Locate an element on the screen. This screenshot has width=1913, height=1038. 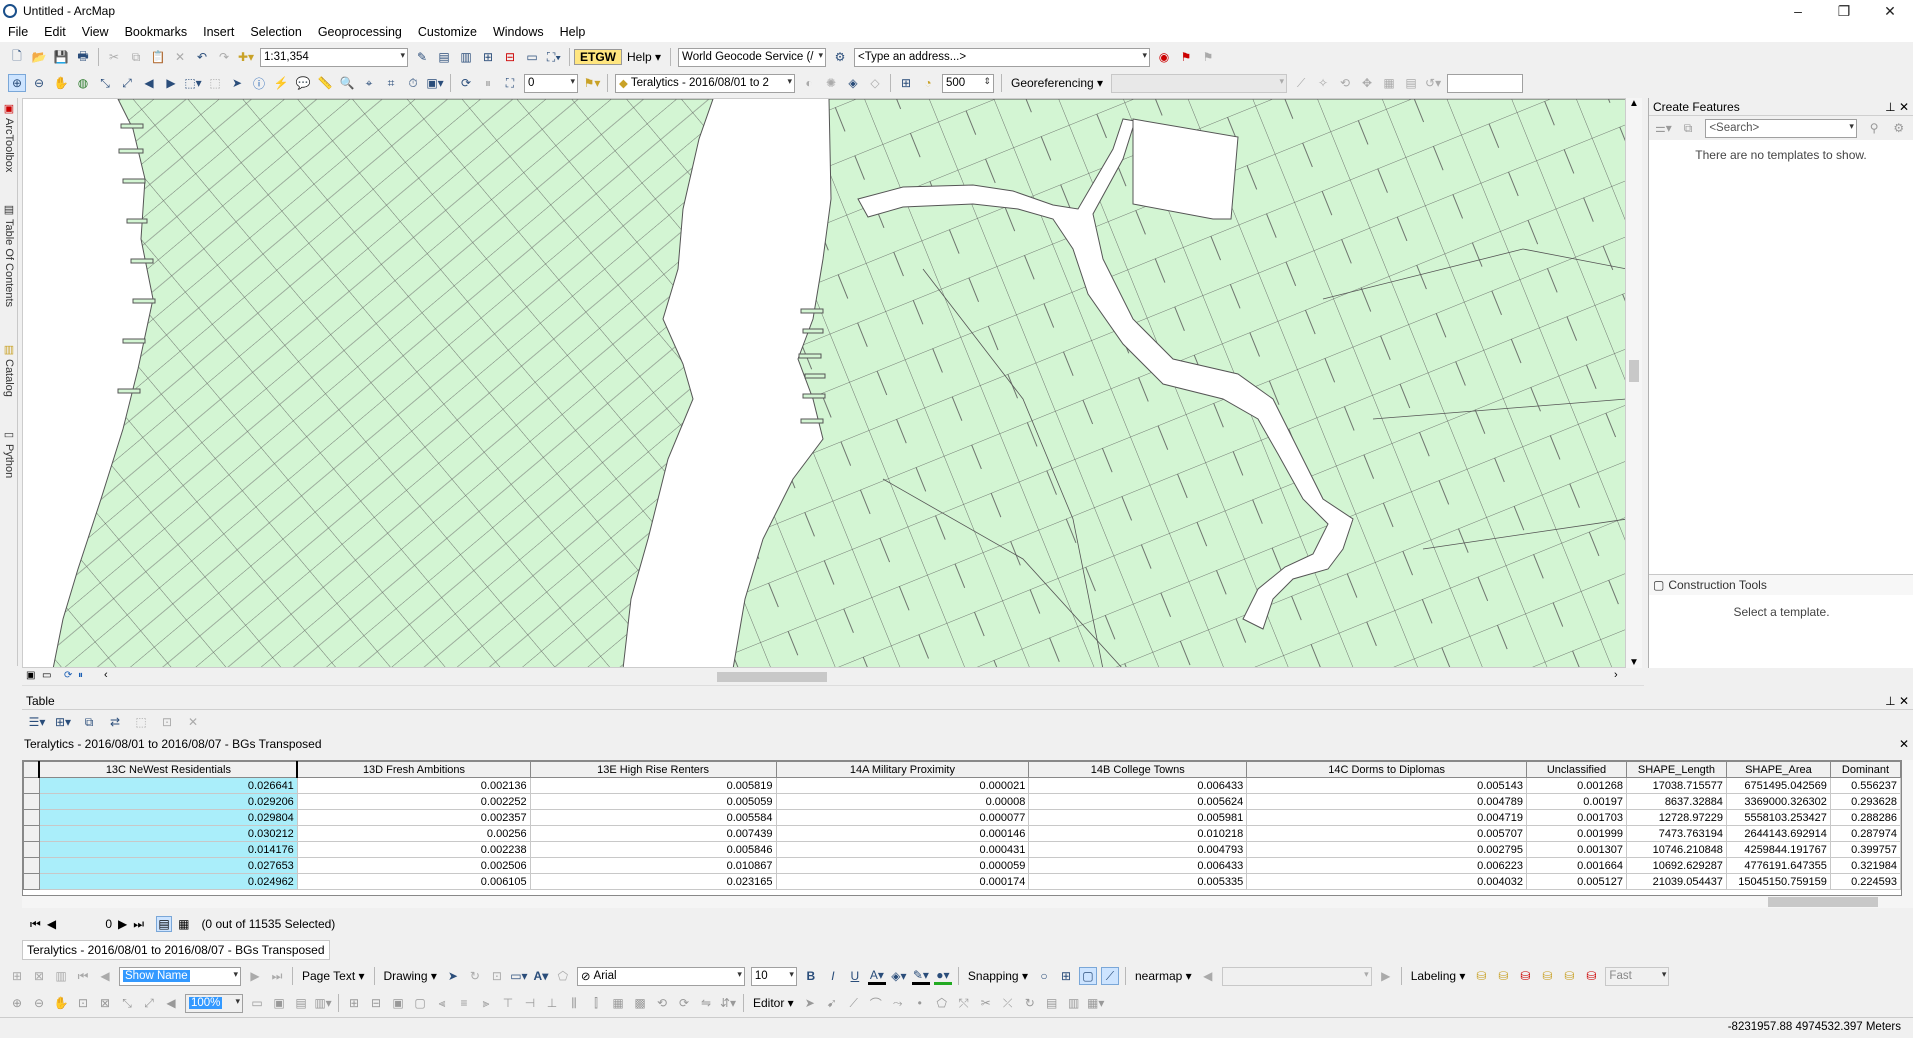
menu-geoprocessing: Geoprocessing is located at coordinates (360, 32).